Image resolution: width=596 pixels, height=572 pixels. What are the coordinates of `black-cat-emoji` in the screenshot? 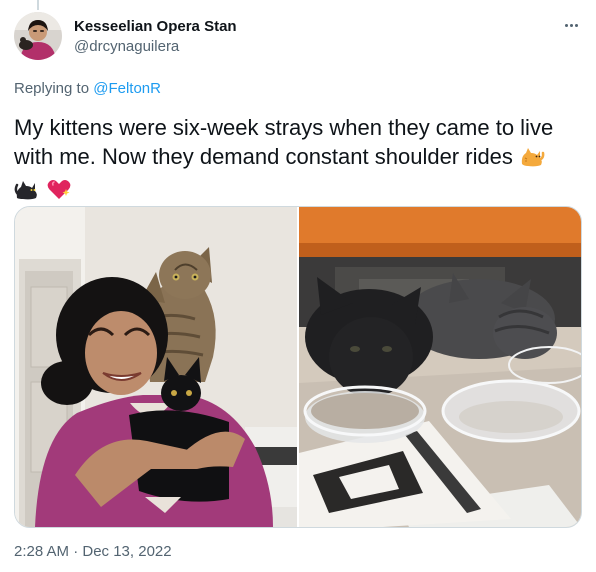 It's located at (27, 192).